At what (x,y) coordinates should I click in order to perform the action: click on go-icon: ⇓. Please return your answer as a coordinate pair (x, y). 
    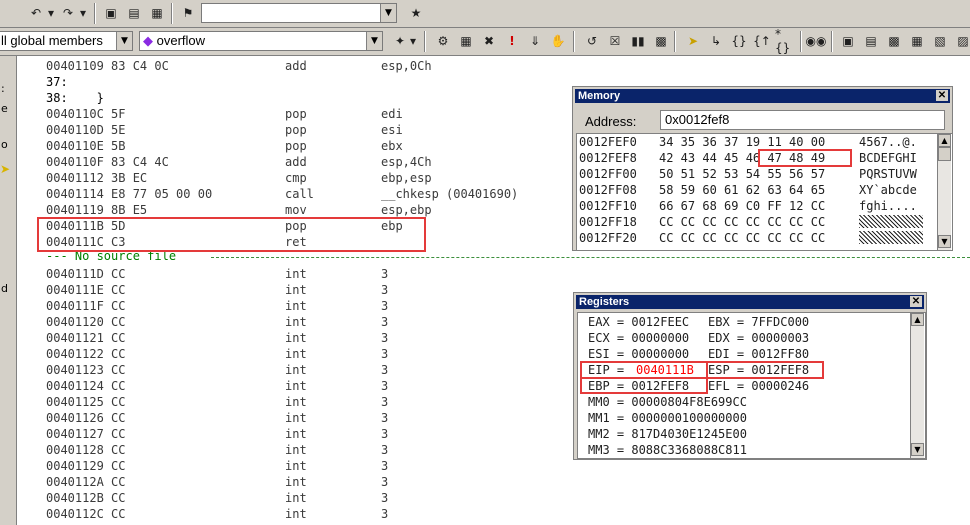
    Looking at the image, I should click on (535, 41).